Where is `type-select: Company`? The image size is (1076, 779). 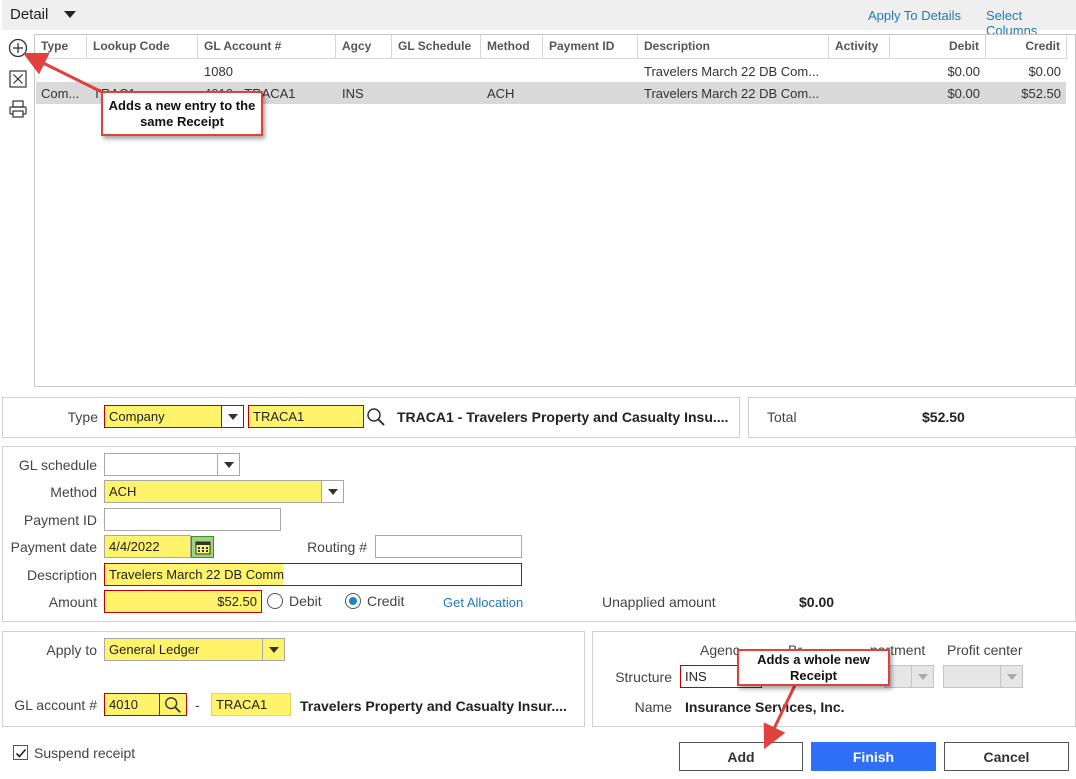 type-select: Company is located at coordinates (163, 416).